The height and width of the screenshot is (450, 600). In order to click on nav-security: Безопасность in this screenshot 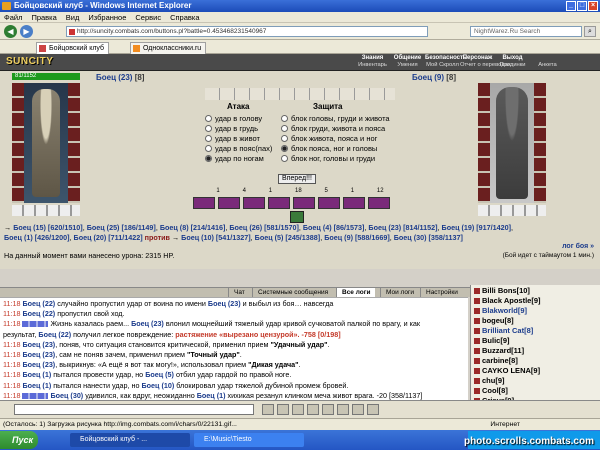, I will do `click(446, 58)`.